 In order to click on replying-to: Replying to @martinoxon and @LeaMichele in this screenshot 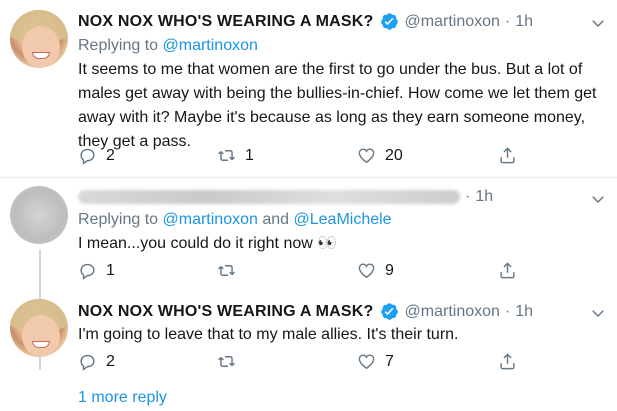, I will do `click(235, 220)`.